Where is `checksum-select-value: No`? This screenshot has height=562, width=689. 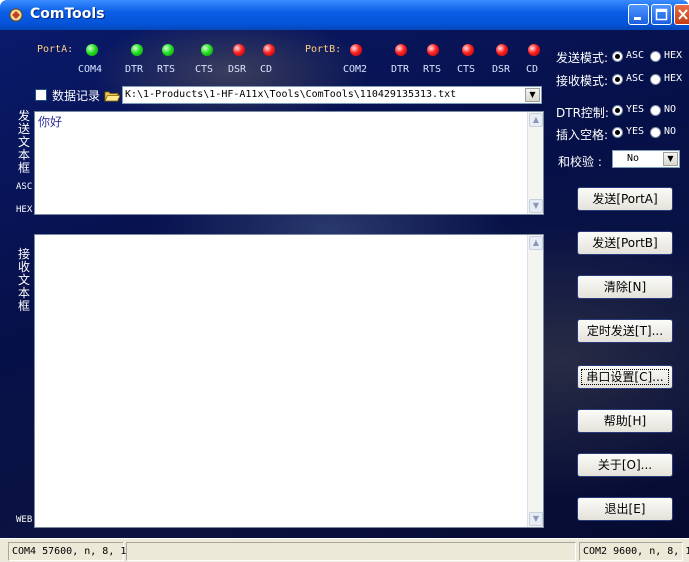 checksum-select-value: No is located at coordinates (633, 158).